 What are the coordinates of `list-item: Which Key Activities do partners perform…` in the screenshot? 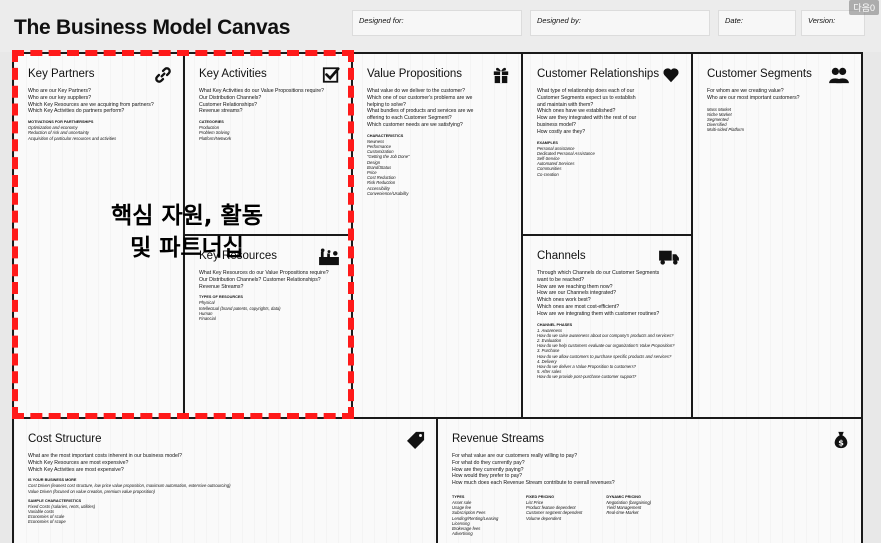 It's located at (76, 111).